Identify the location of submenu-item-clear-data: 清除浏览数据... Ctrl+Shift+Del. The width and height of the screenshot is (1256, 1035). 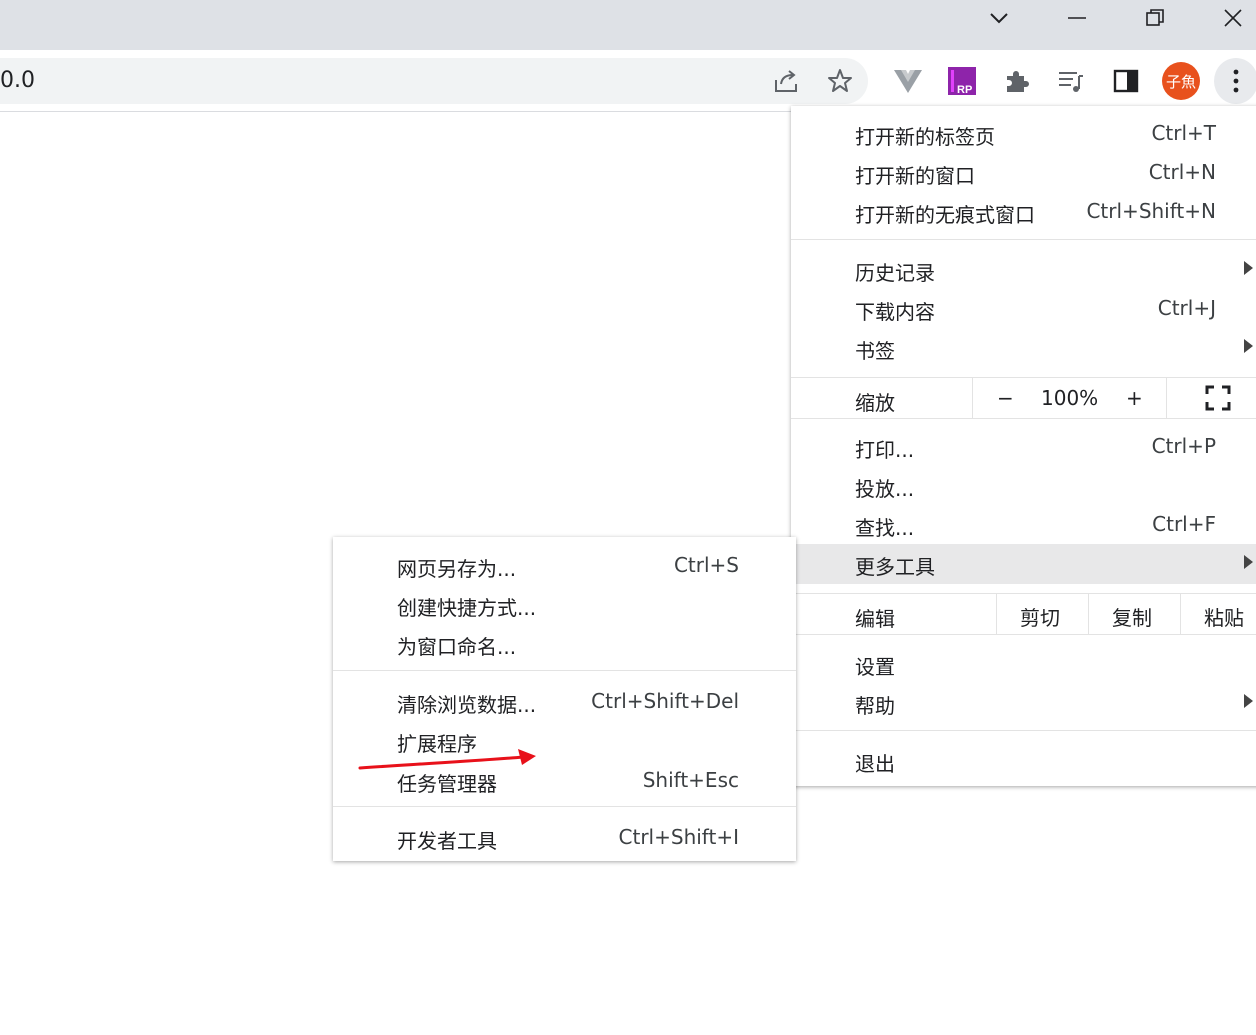
(564, 701).